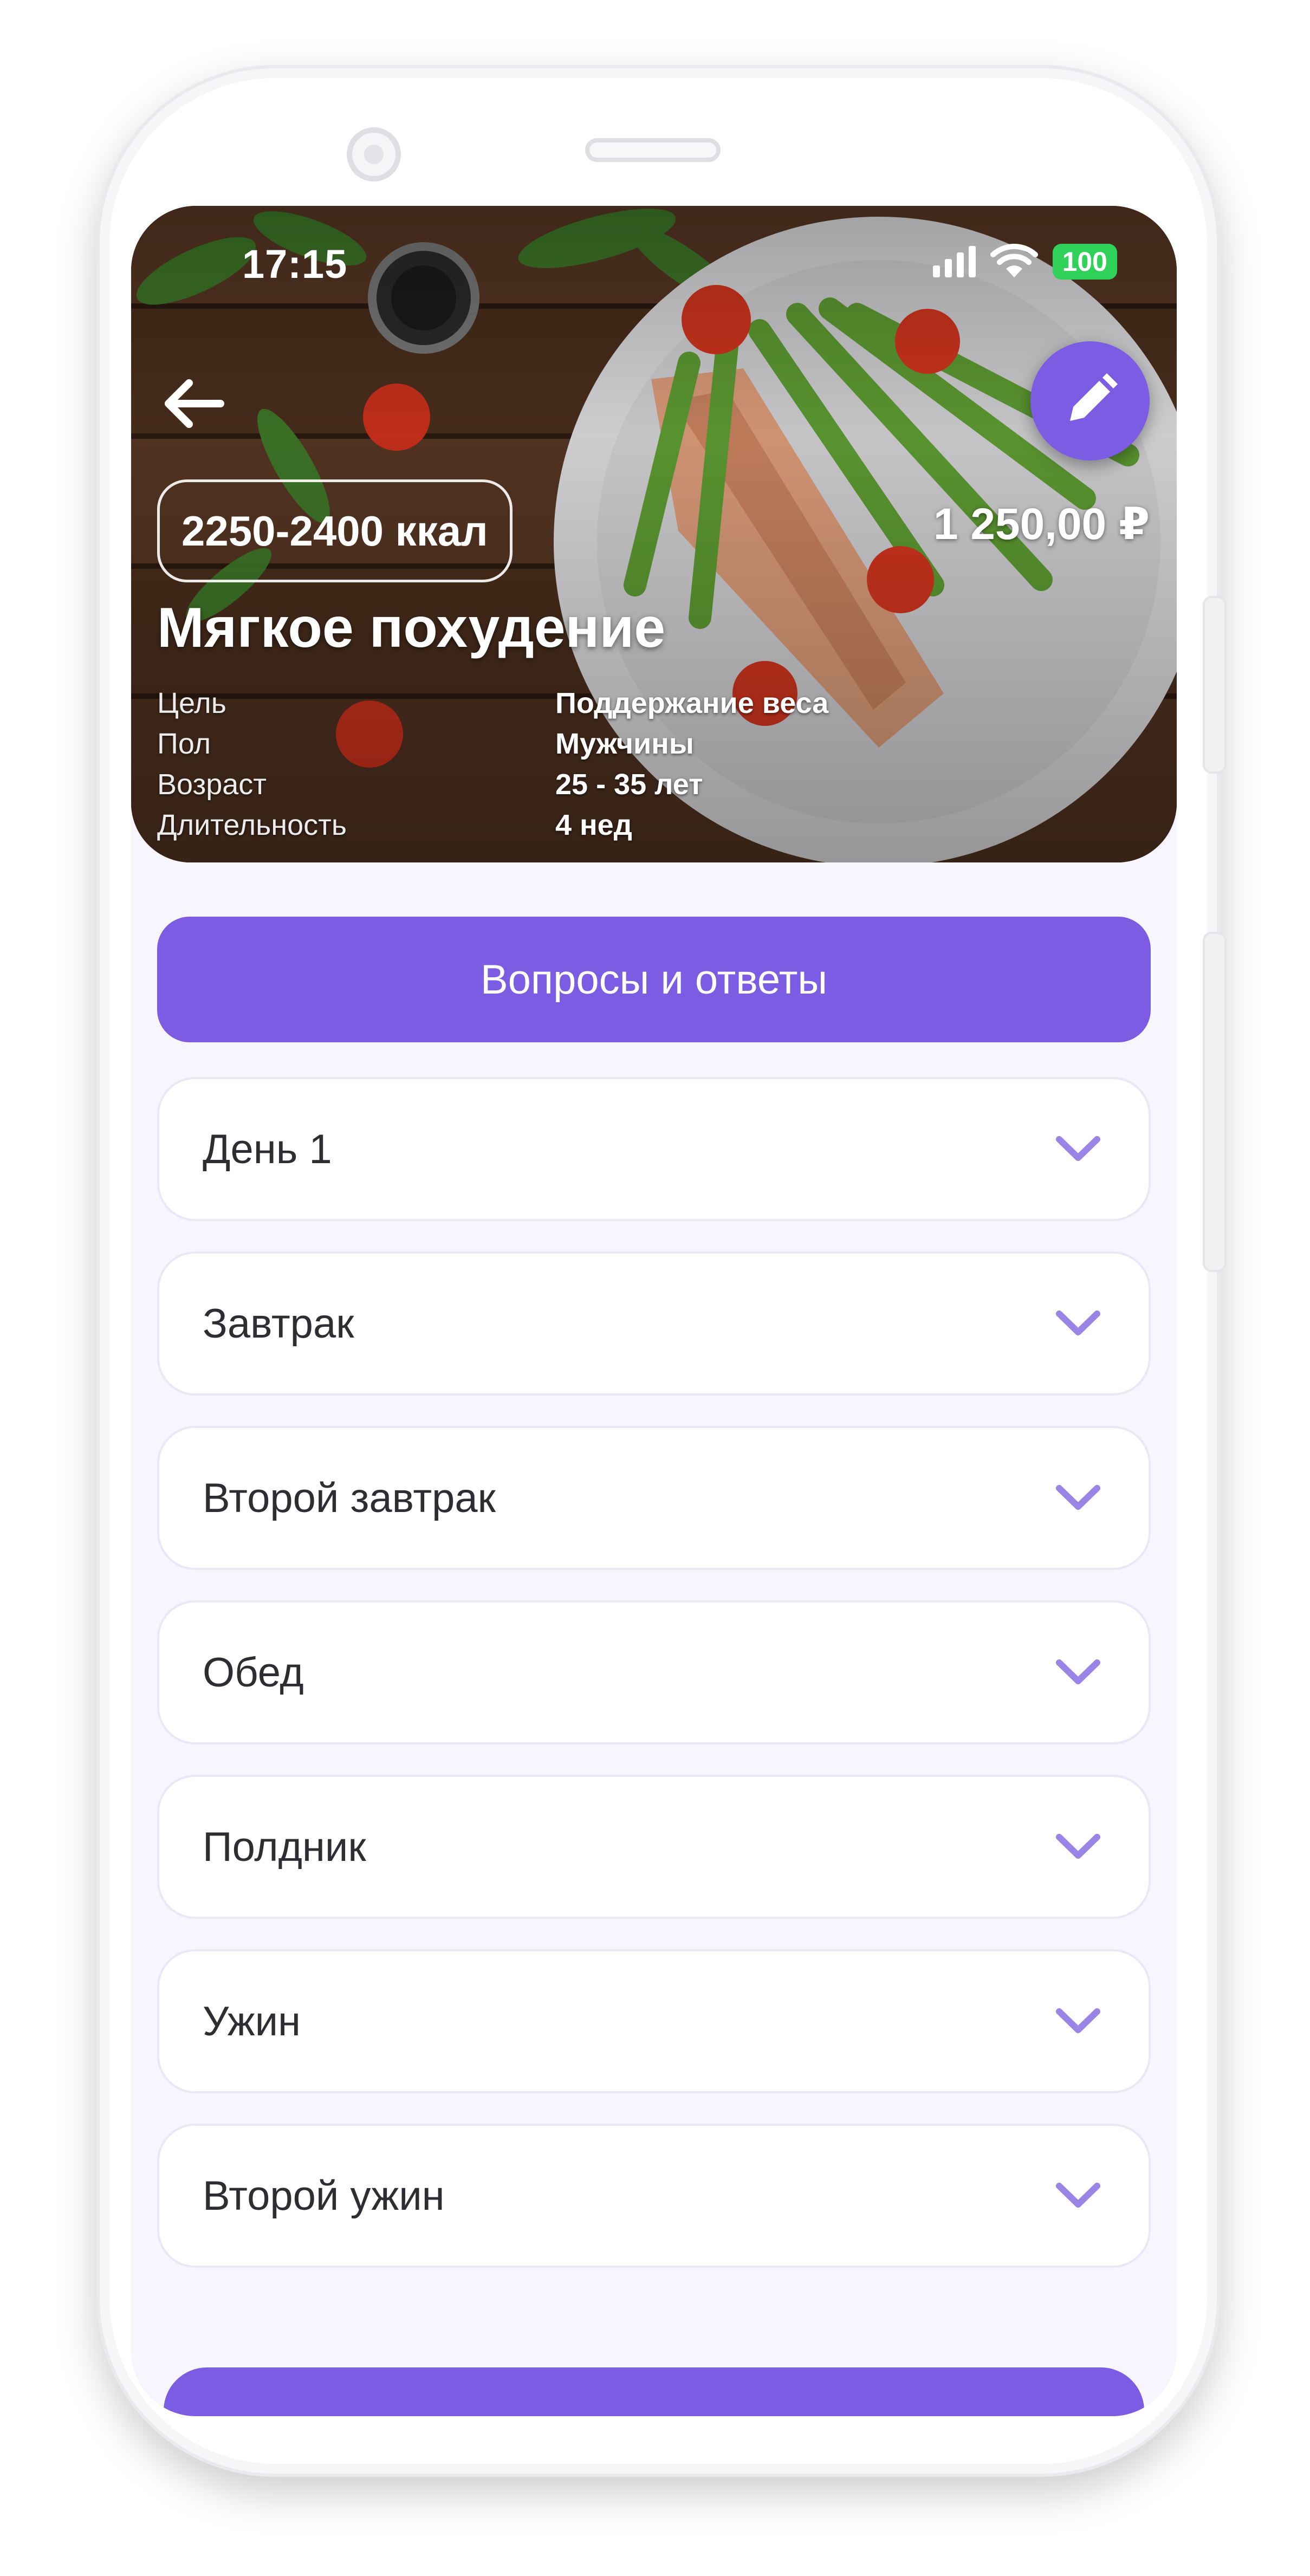 The height and width of the screenshot is (2576, 1310). I want to click on back-button, so click(193, 403).